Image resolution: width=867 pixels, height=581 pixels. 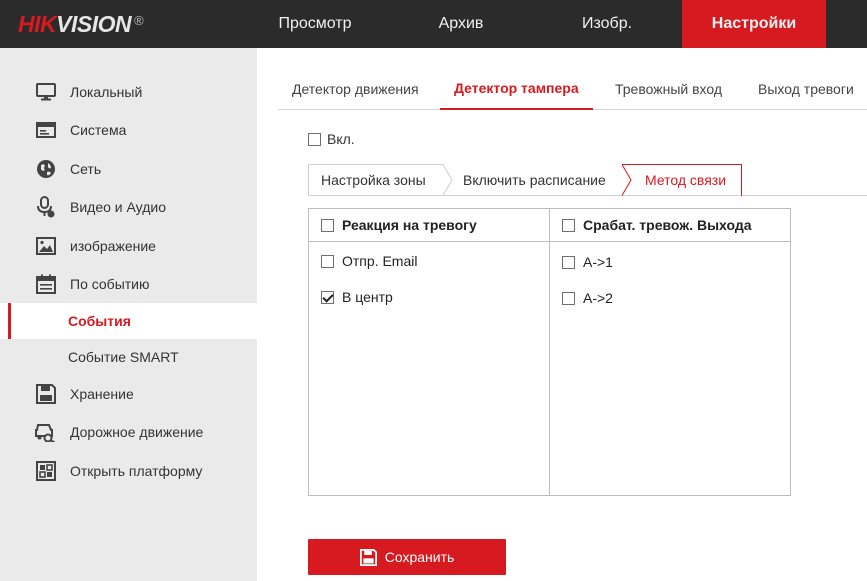 I want to click on list-item: A->2, so click(x=587, y=298).